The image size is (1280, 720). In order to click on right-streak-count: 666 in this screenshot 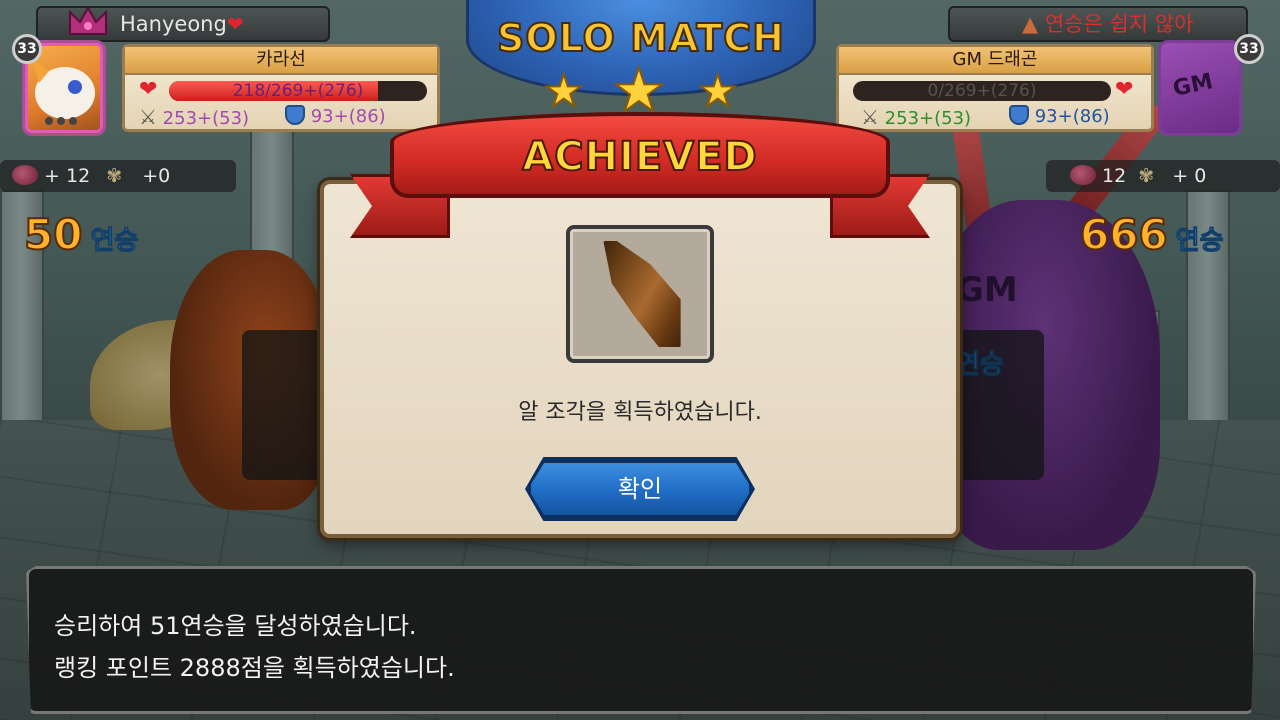, I will do `click(1124, 234)`.